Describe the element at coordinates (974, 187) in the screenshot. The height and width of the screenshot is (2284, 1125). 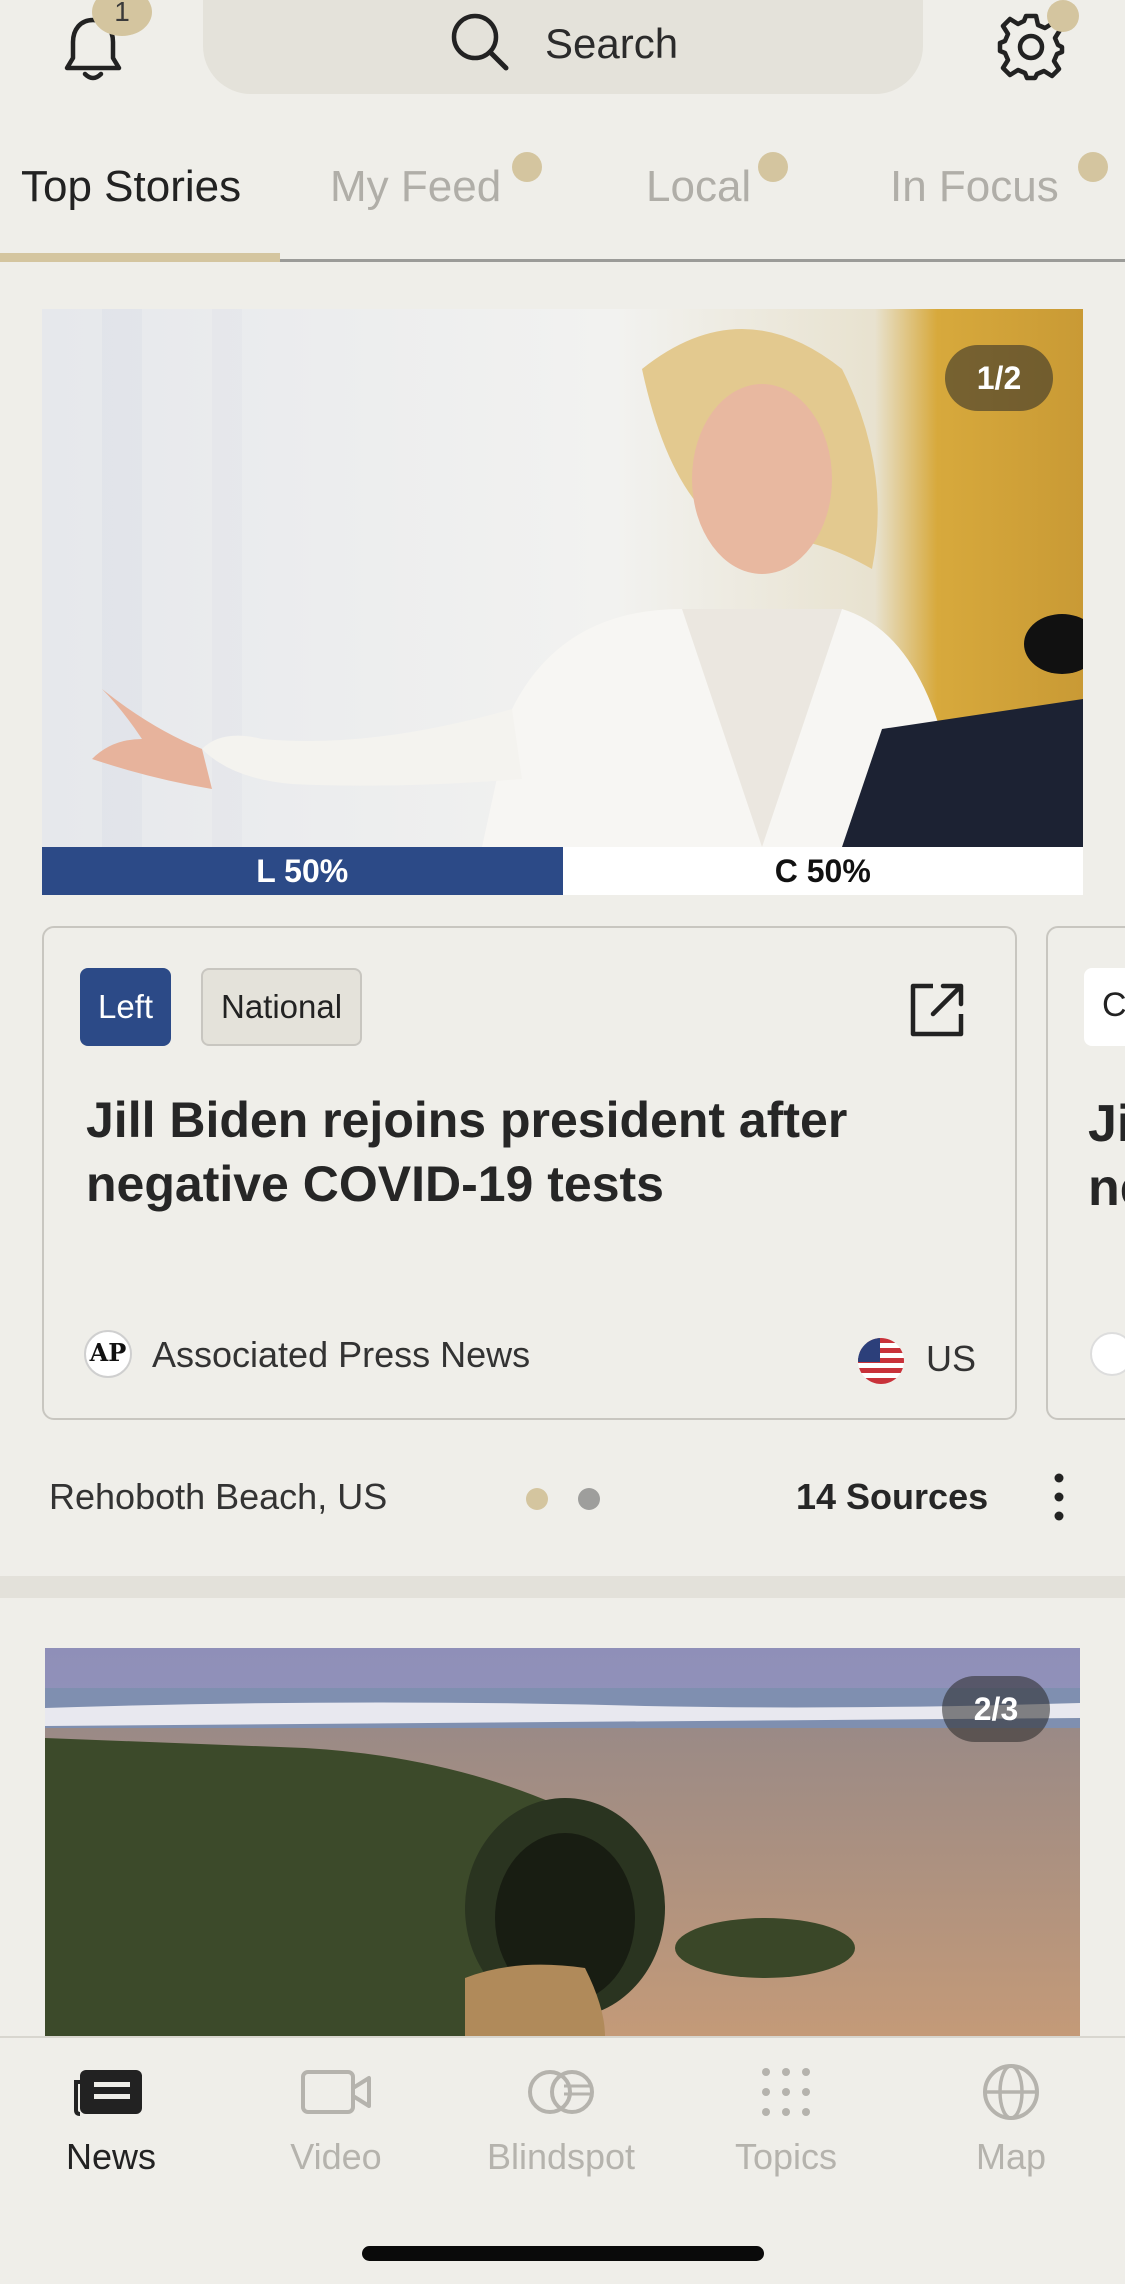
I see `tab-in-focus: In Focus` at that location.